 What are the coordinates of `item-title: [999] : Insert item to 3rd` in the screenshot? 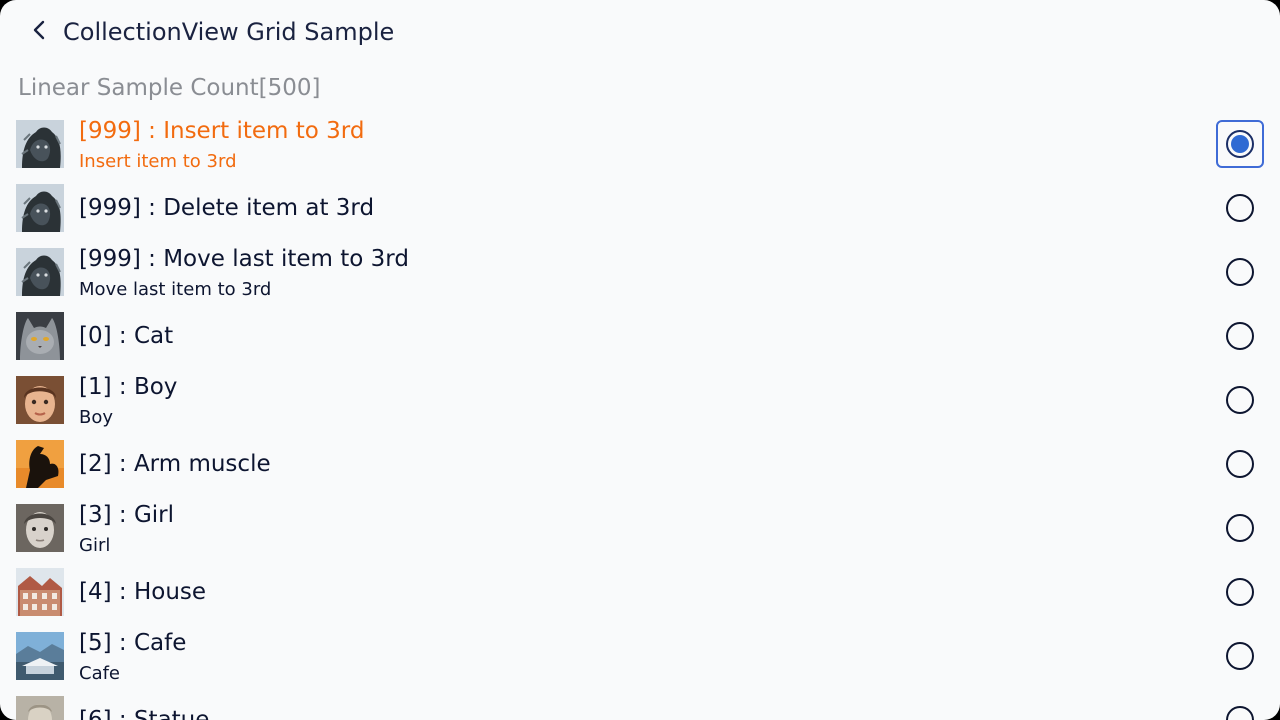 It's located at (222, 131).